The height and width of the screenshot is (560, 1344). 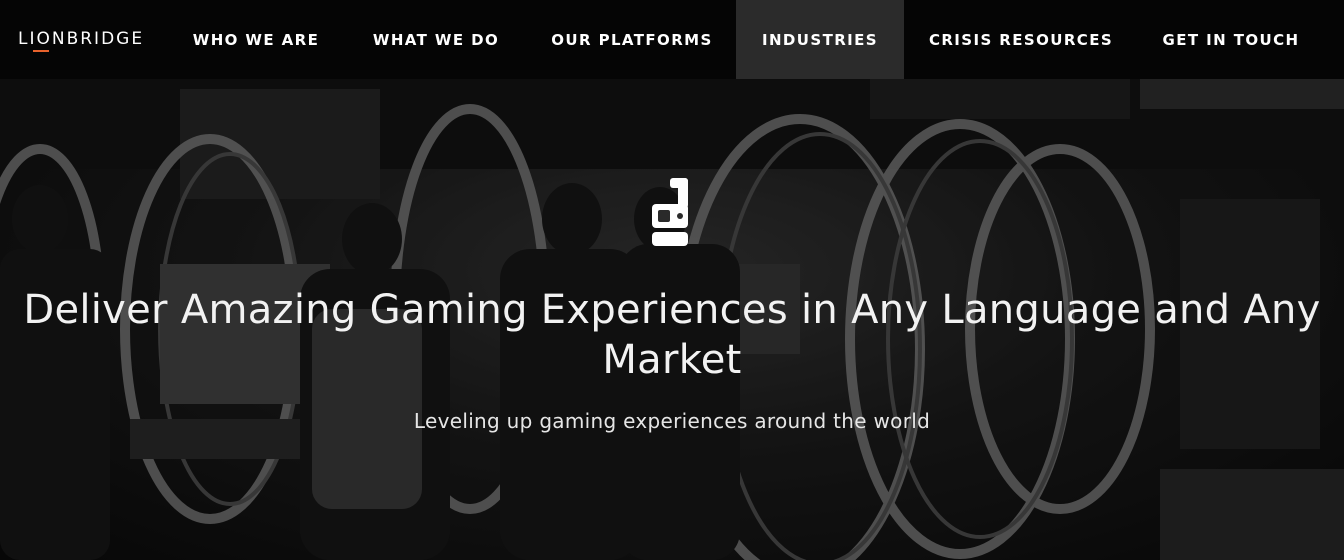 What do you see at coordinates (41, 51) in the screenshot?
I see `logo-accent-mark` at bounding box center [41, 51].